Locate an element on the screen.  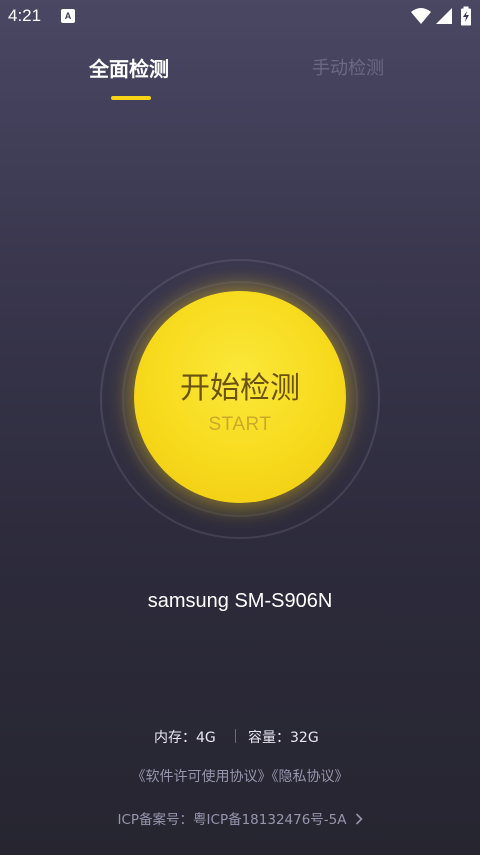
tab-manual-scan: 手动检测 is located at coordinates (352, 69).